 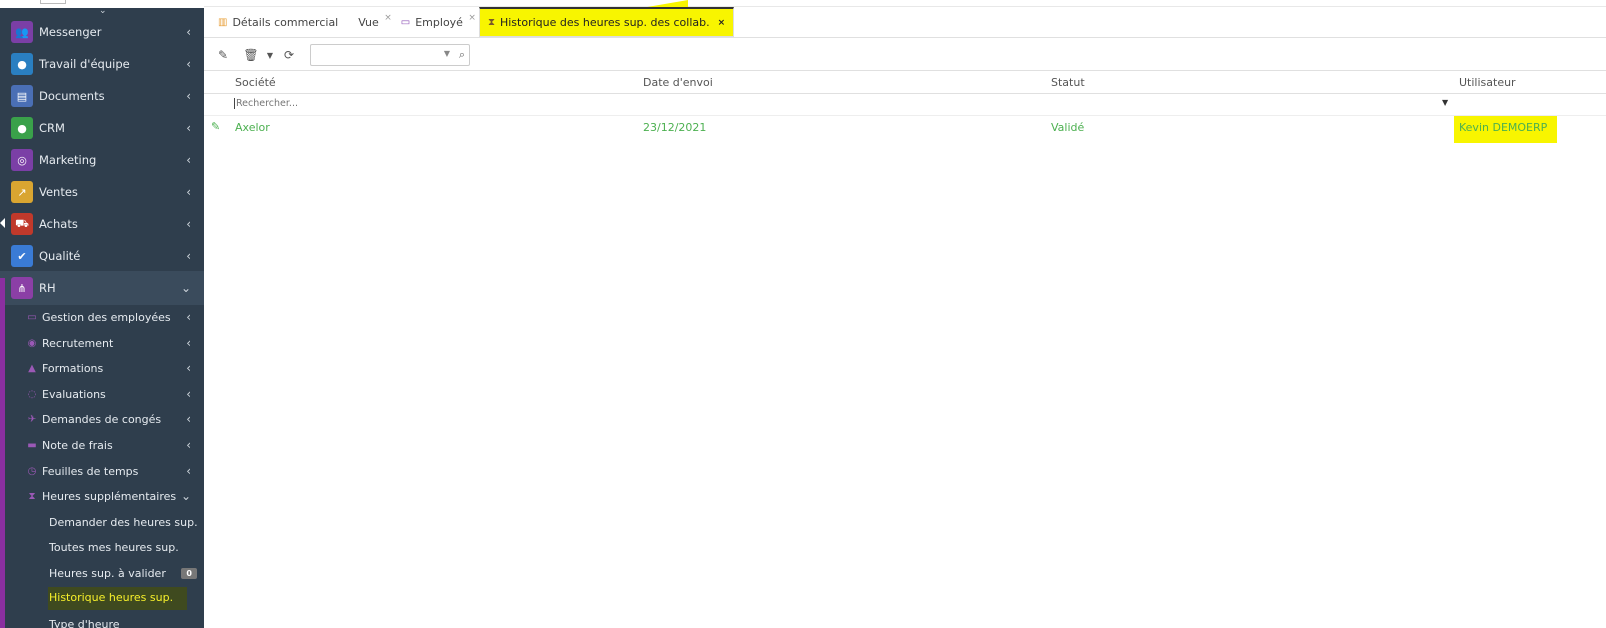 What do you see at coordinates (102, 32) in the screenshot?
I see `sidebar-item-messenger: 👥 Messenger ‹` at bounding box center [102, 32].